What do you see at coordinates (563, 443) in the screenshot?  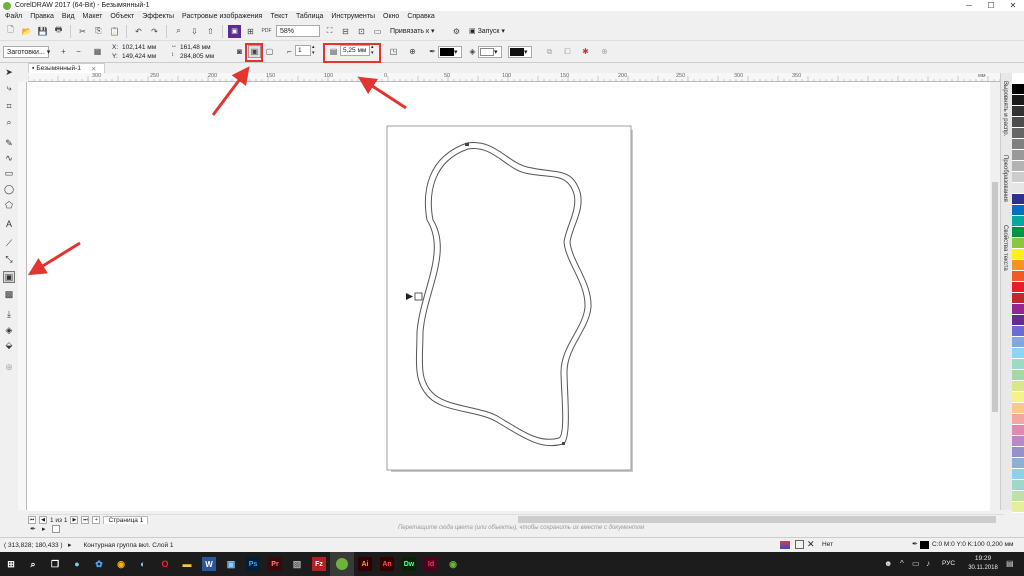 I see `node-marker` at bounding box center [563, 443].